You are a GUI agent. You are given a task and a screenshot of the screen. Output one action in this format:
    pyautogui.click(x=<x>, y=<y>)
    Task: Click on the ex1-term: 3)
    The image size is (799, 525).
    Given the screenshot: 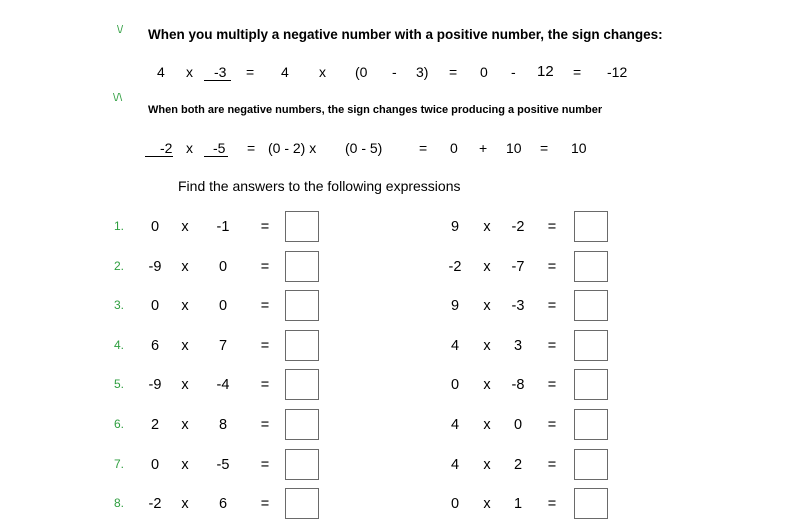 What is the action you would take?
    pyautogui.click(x=422, y=72)
    